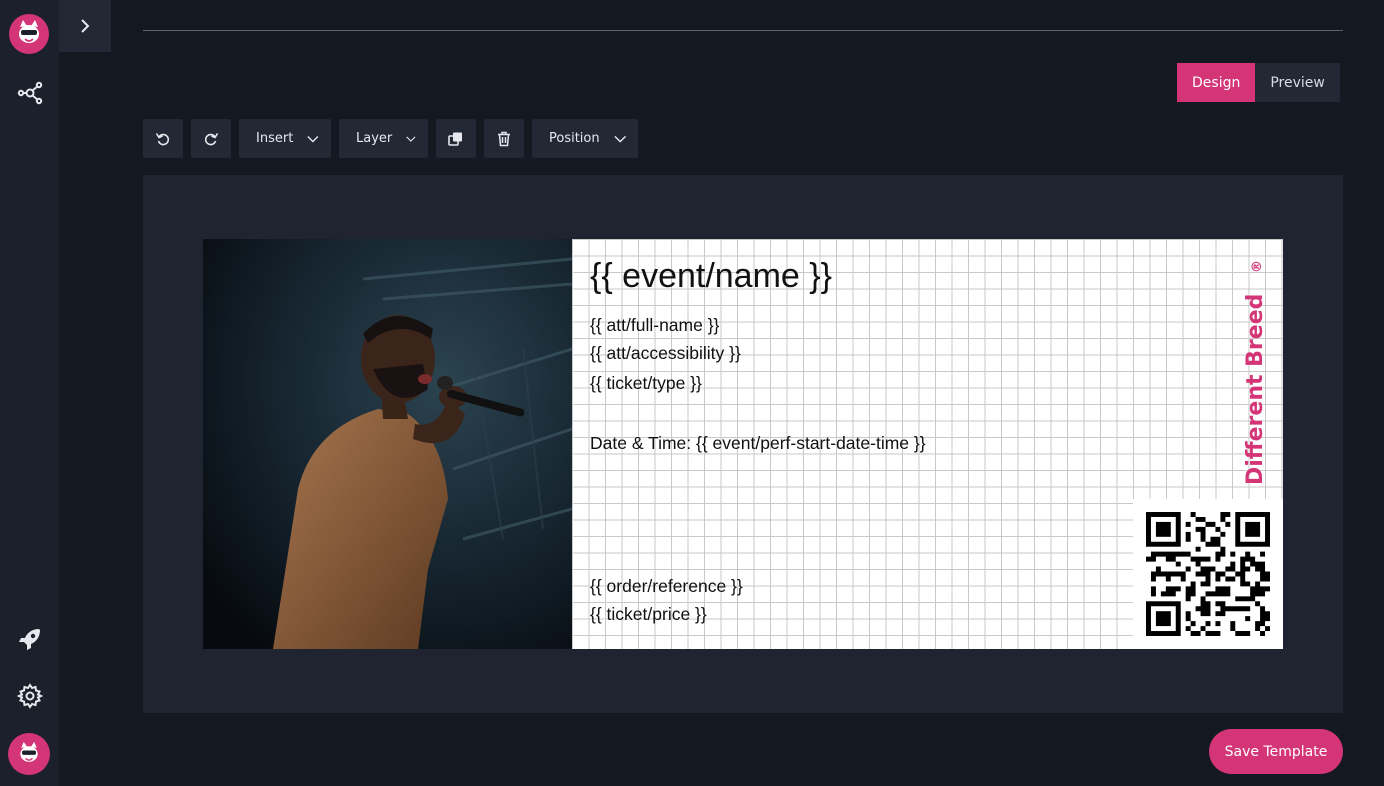 The width and height of the screenshot is (1384, 786). I want to click on duplicate-button, so click(456, 138).